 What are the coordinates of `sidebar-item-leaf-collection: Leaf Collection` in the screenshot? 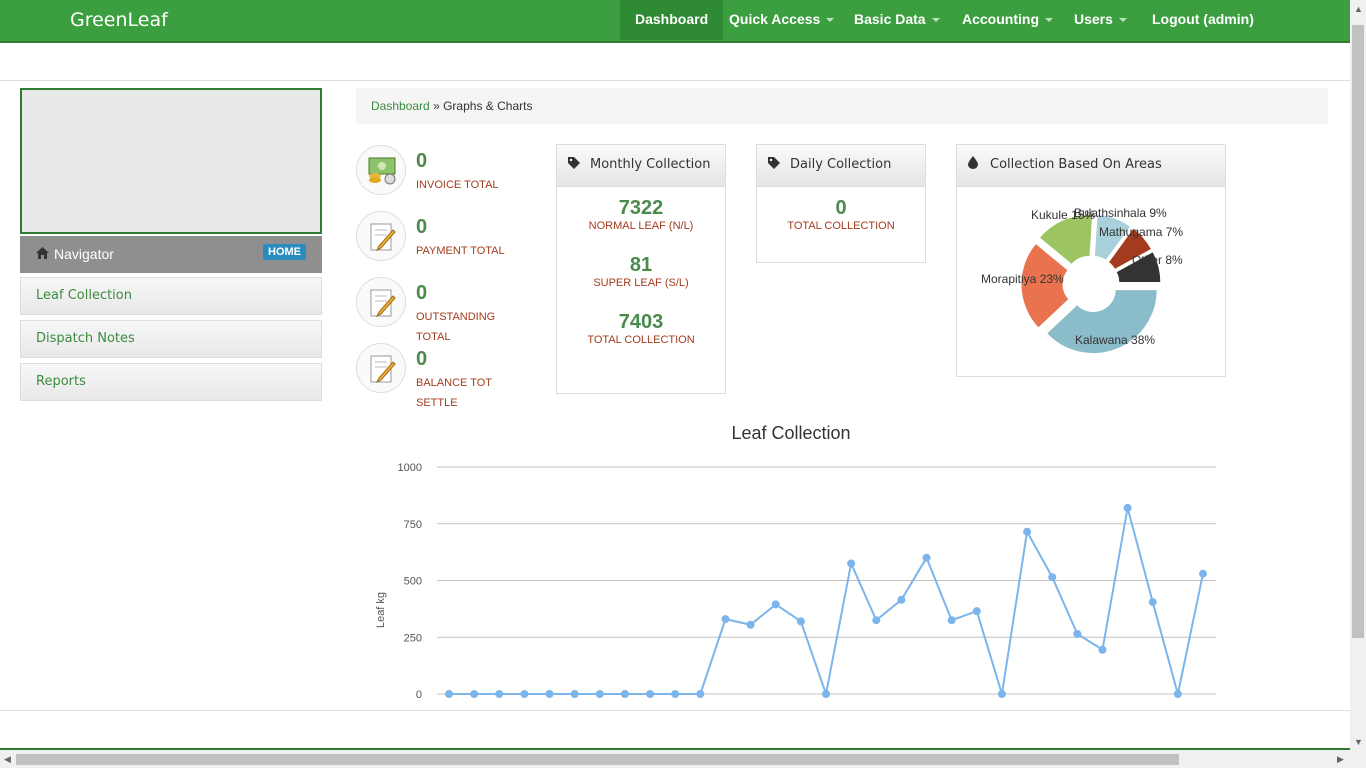 It's located at (171, 296).